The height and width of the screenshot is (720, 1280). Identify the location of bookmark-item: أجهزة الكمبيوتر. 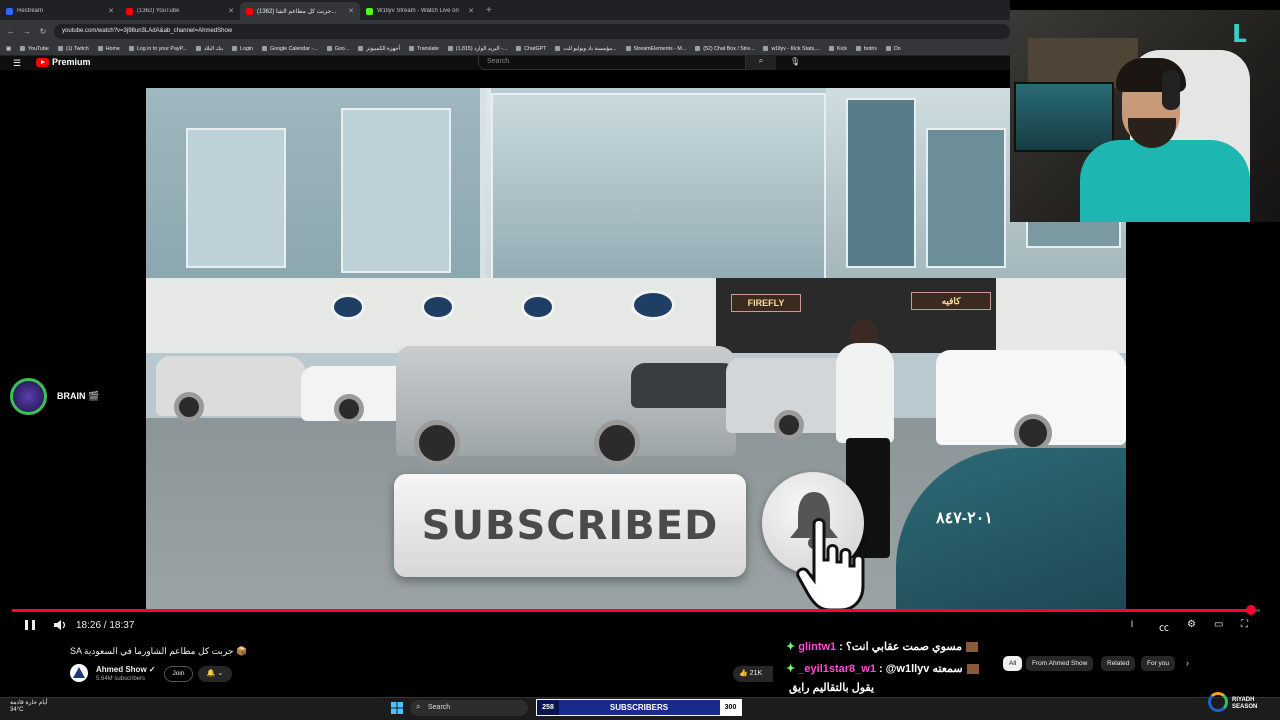
(379, 49).